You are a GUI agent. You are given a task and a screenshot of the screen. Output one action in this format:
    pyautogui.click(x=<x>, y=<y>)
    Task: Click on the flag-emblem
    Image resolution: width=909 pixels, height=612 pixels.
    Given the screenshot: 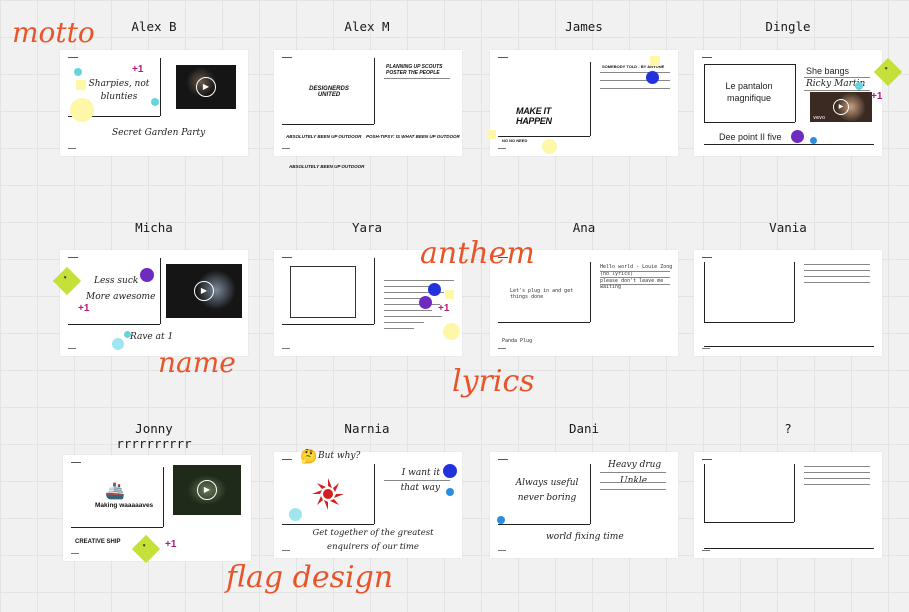 What is the action you would take?
    pyautogui.click(x=328, y=494)
    